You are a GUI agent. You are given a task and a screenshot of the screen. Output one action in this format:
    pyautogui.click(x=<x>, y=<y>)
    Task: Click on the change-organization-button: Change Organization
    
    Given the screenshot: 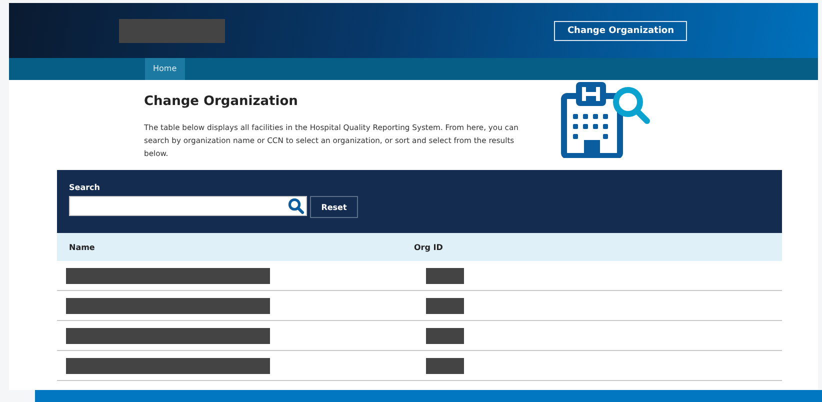 What is the action you would take?
    pyautogui.click(x=620, y=30)
    